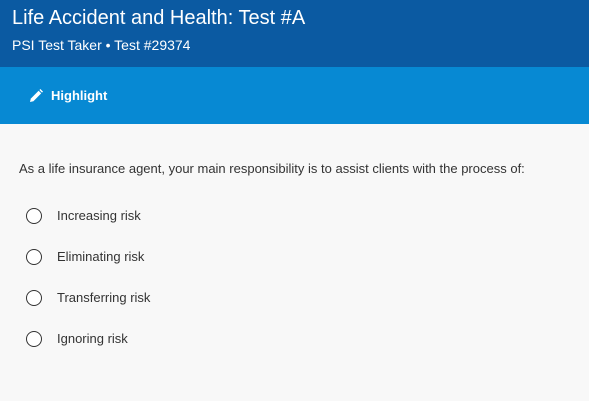 The height and width of the screenshot is (401, 589). I want to click on highlight-button: Highlight, so click(67, 96).